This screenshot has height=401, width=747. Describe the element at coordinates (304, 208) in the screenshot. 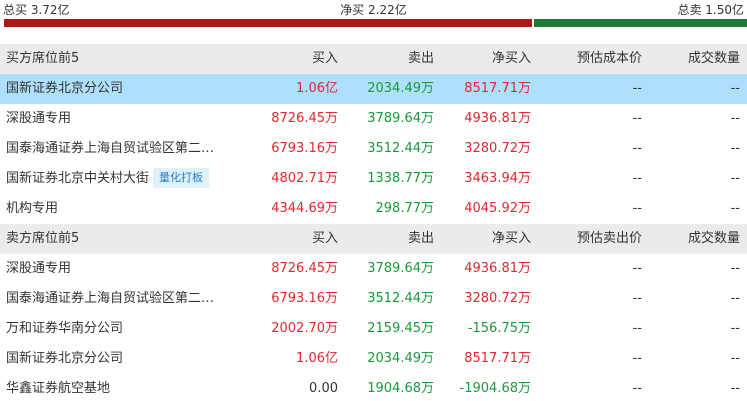

I see `buy-amount: 4344.69万` at that location.